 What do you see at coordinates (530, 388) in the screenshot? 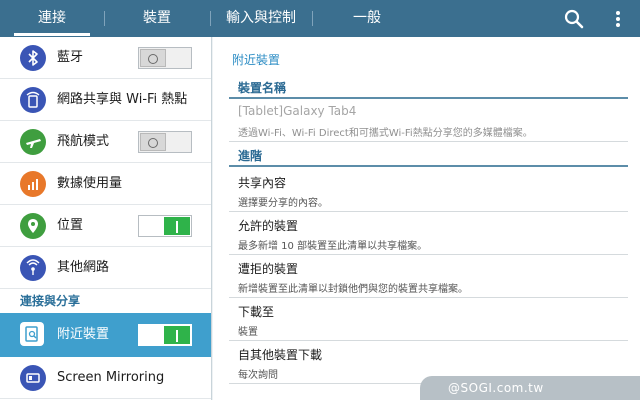
I see `watermark: @SOGI.com.tw` at bounding box center [530, 388].